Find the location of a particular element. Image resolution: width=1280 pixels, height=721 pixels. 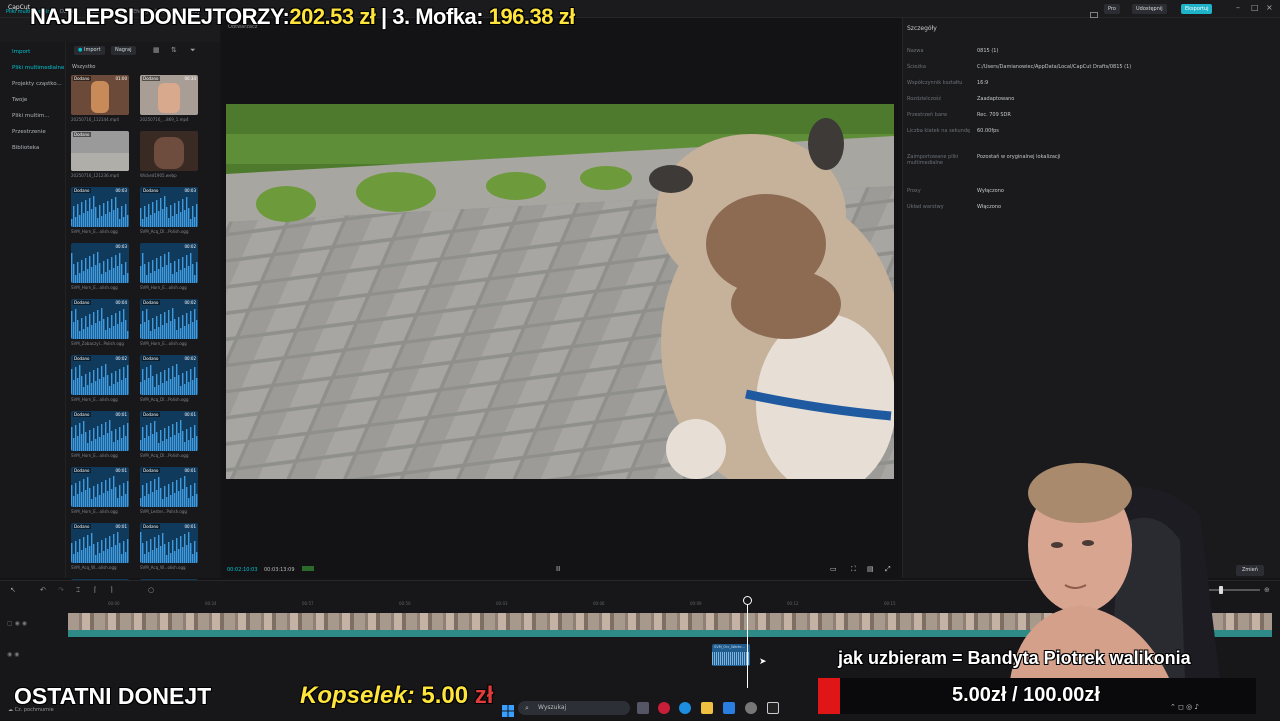

file-explorer-icon is located at coordinates (707, 708).